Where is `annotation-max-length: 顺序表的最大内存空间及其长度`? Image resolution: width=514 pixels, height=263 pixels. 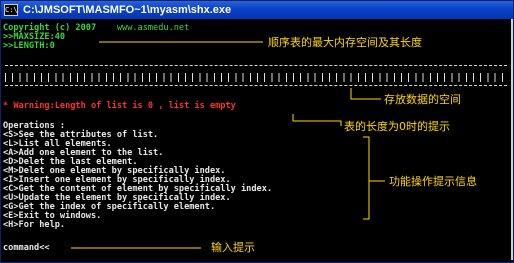 annotation-max-length: 顺序表的最大内存空间及其长度 is located at coordinates (345, 42).